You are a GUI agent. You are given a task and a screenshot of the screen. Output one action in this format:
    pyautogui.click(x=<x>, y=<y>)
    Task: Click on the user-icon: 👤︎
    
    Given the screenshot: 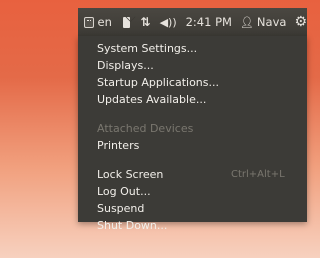 What is the action you would take?
    pyautogui.click(x=247, y=22)
    